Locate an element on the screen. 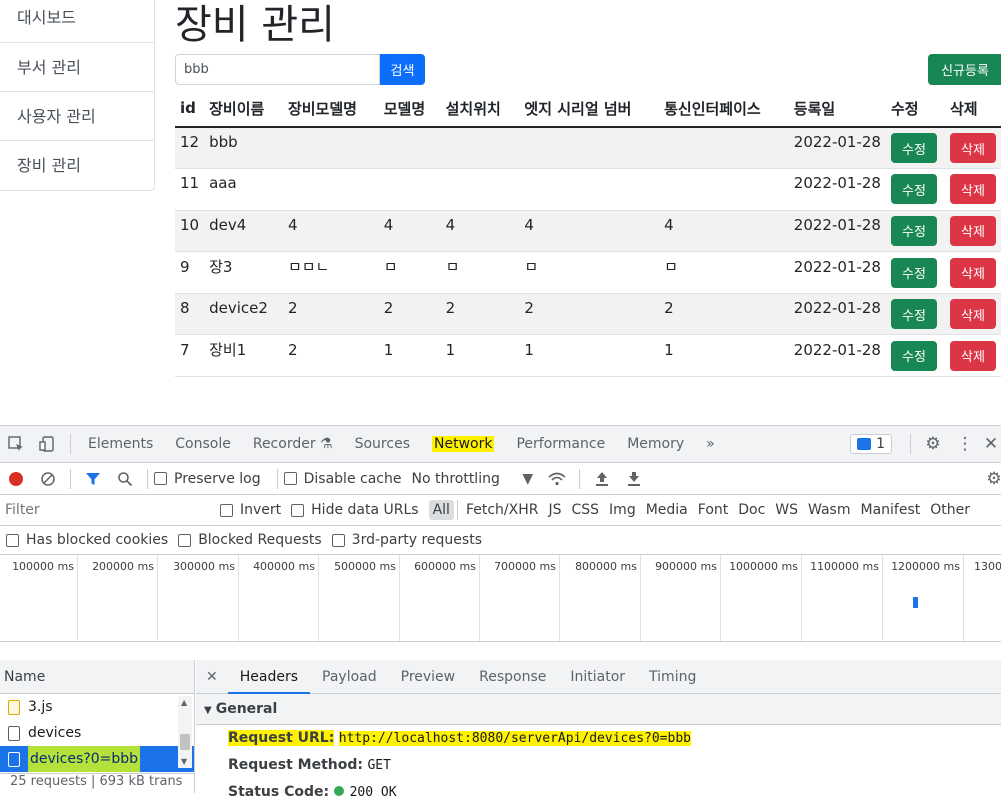 The width and height of the screenshot is (1001, 806). search-input is located at coordinates (277, 69).